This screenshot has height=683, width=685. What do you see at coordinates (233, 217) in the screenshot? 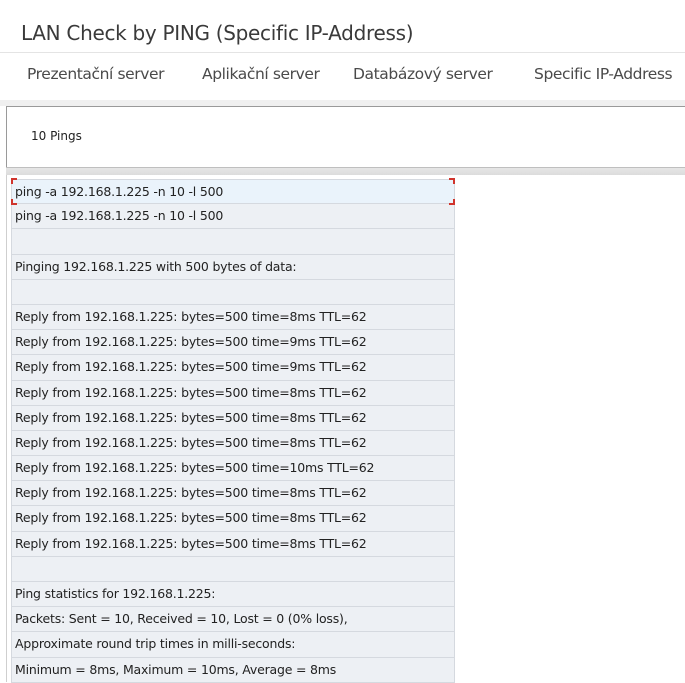
I see `output-line: ping -a 192.168.1.225 -n 10 -l 500` at bounding box center [233, 217].